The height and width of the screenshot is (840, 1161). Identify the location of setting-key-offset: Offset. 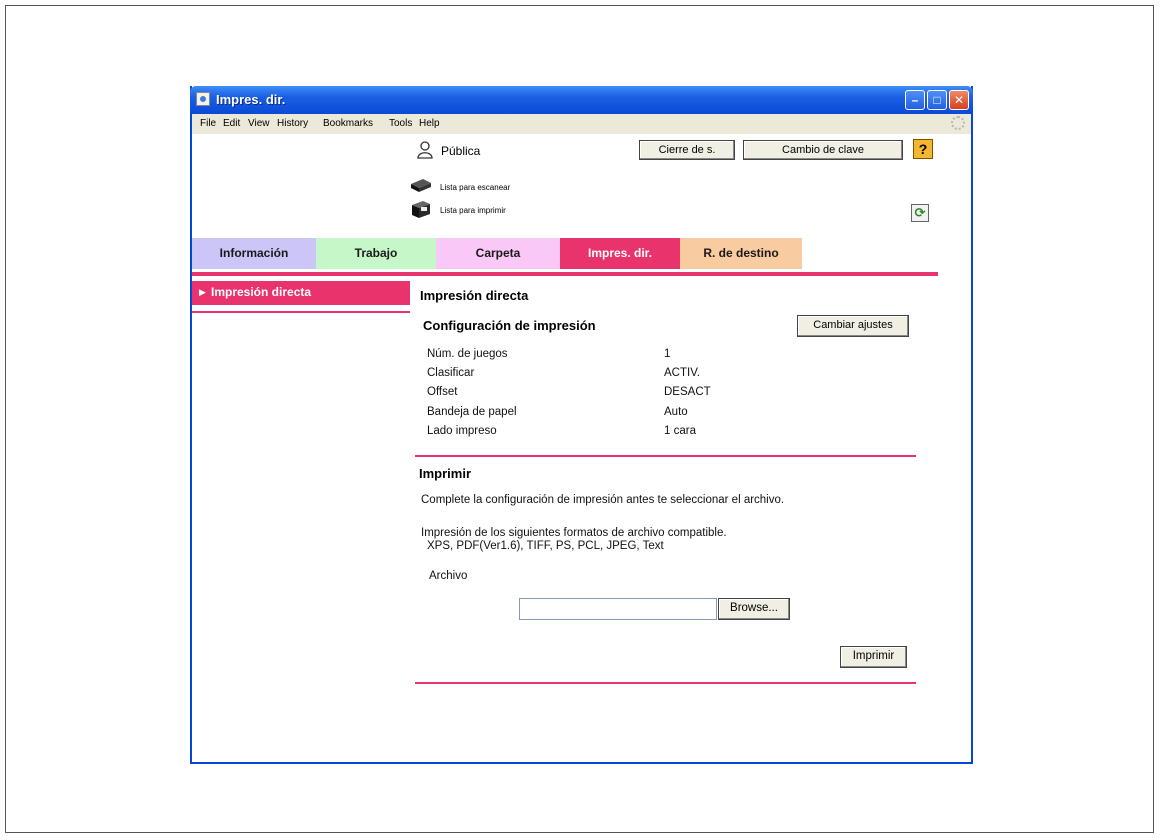
(442, 392).